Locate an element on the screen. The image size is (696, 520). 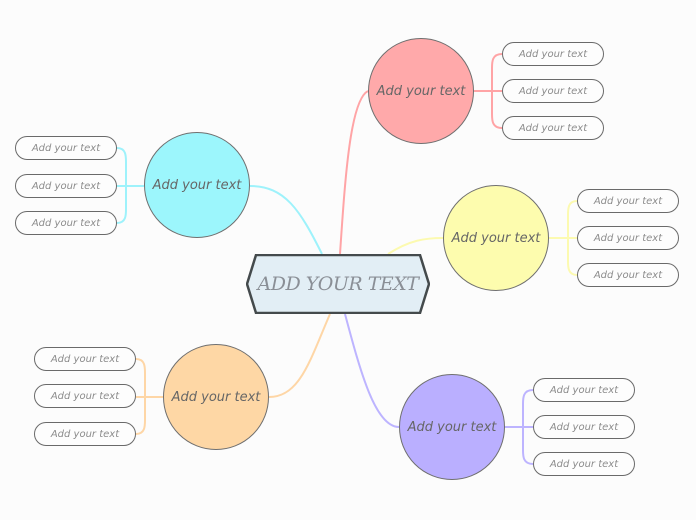
connector-purple is located at coordinates (372, 370).